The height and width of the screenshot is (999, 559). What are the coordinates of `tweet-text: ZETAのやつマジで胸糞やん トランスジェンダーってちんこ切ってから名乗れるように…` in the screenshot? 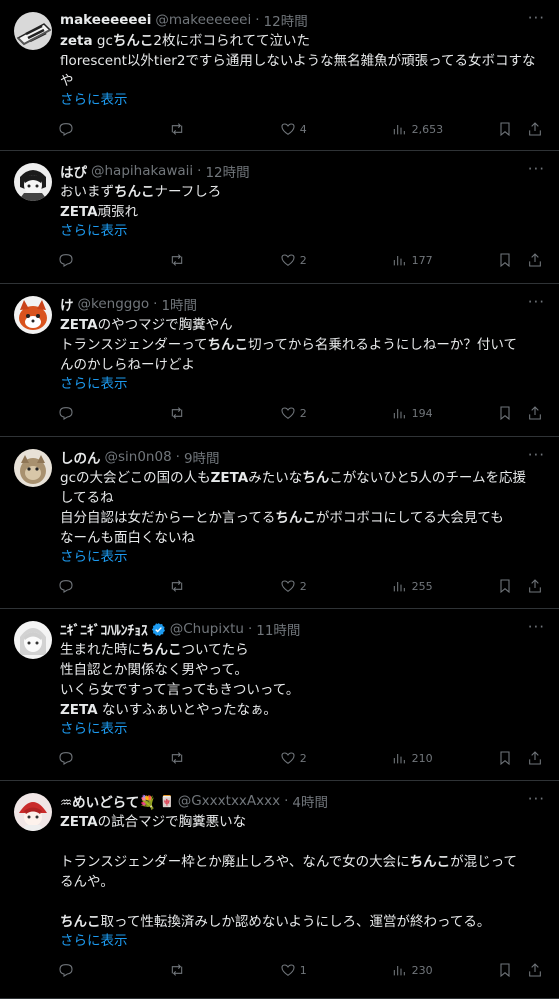 It's located at (303, 345).